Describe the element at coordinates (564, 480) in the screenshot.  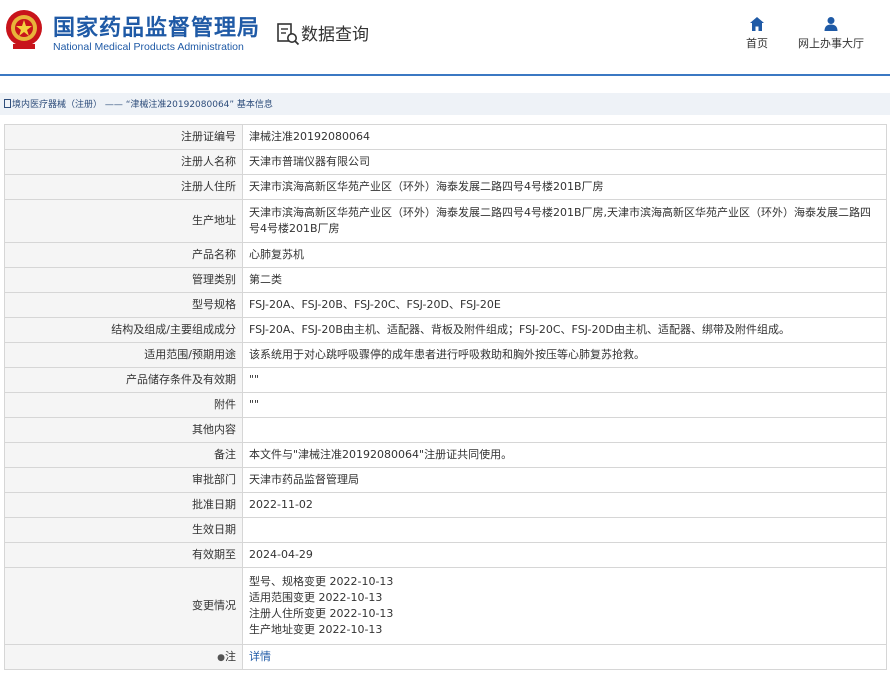
I see `field-value: 天津市药品监督管理局` at that location.